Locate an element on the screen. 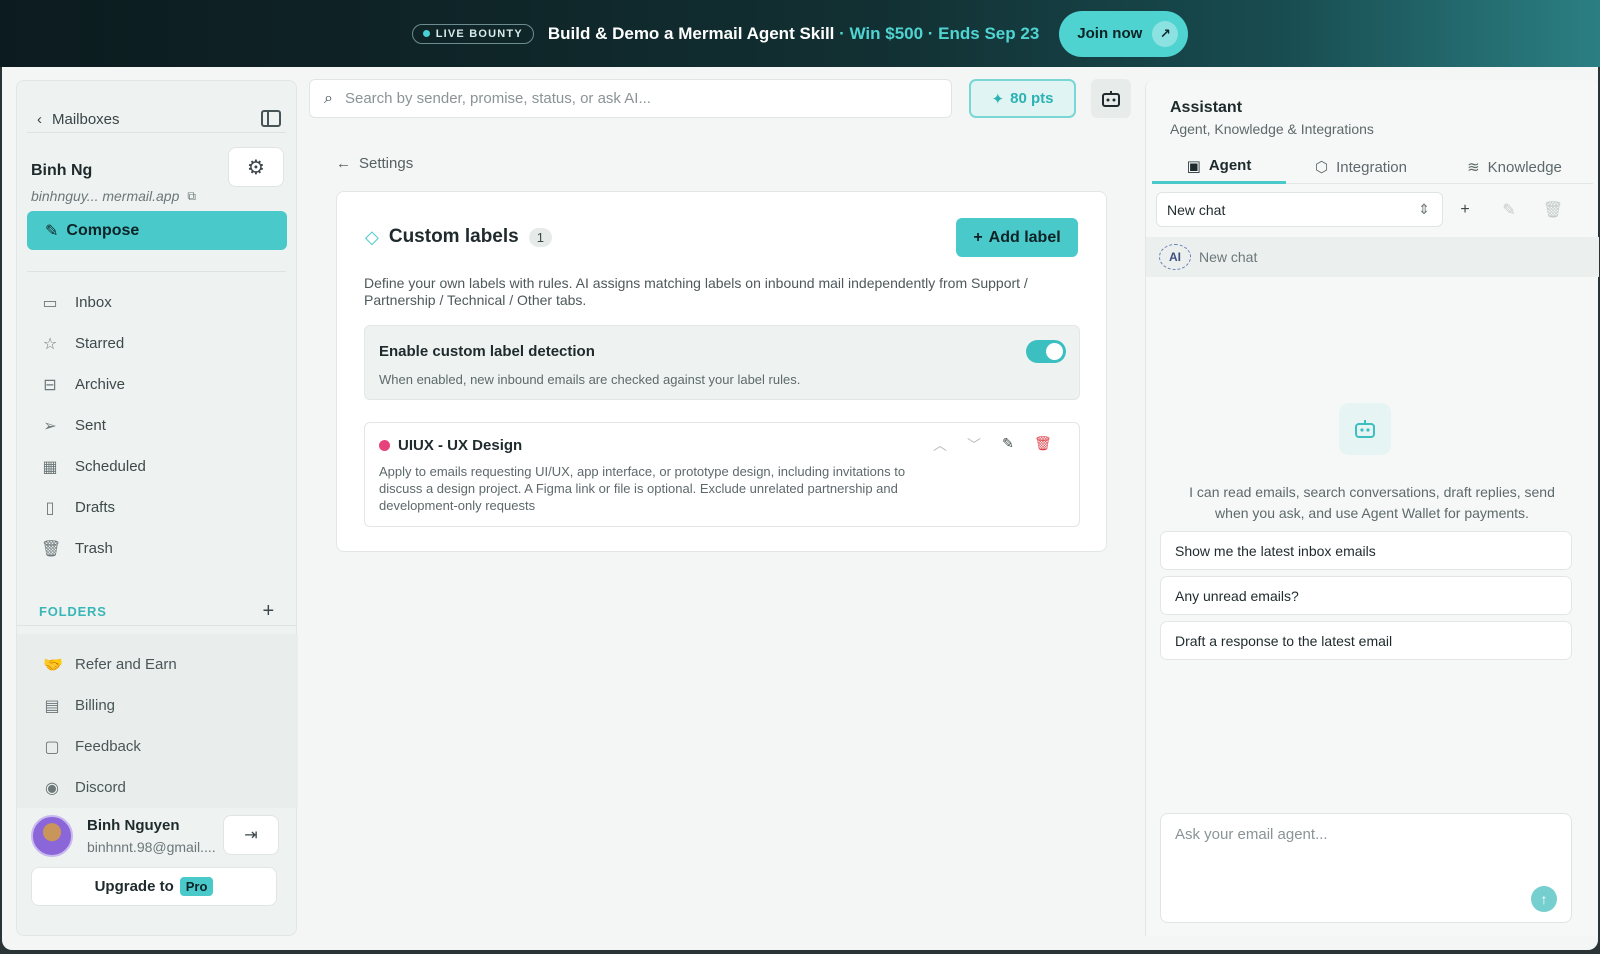 The image size is (1600, 954). rename-chat-icon: ✎ is located at coordinates (1509, 210).